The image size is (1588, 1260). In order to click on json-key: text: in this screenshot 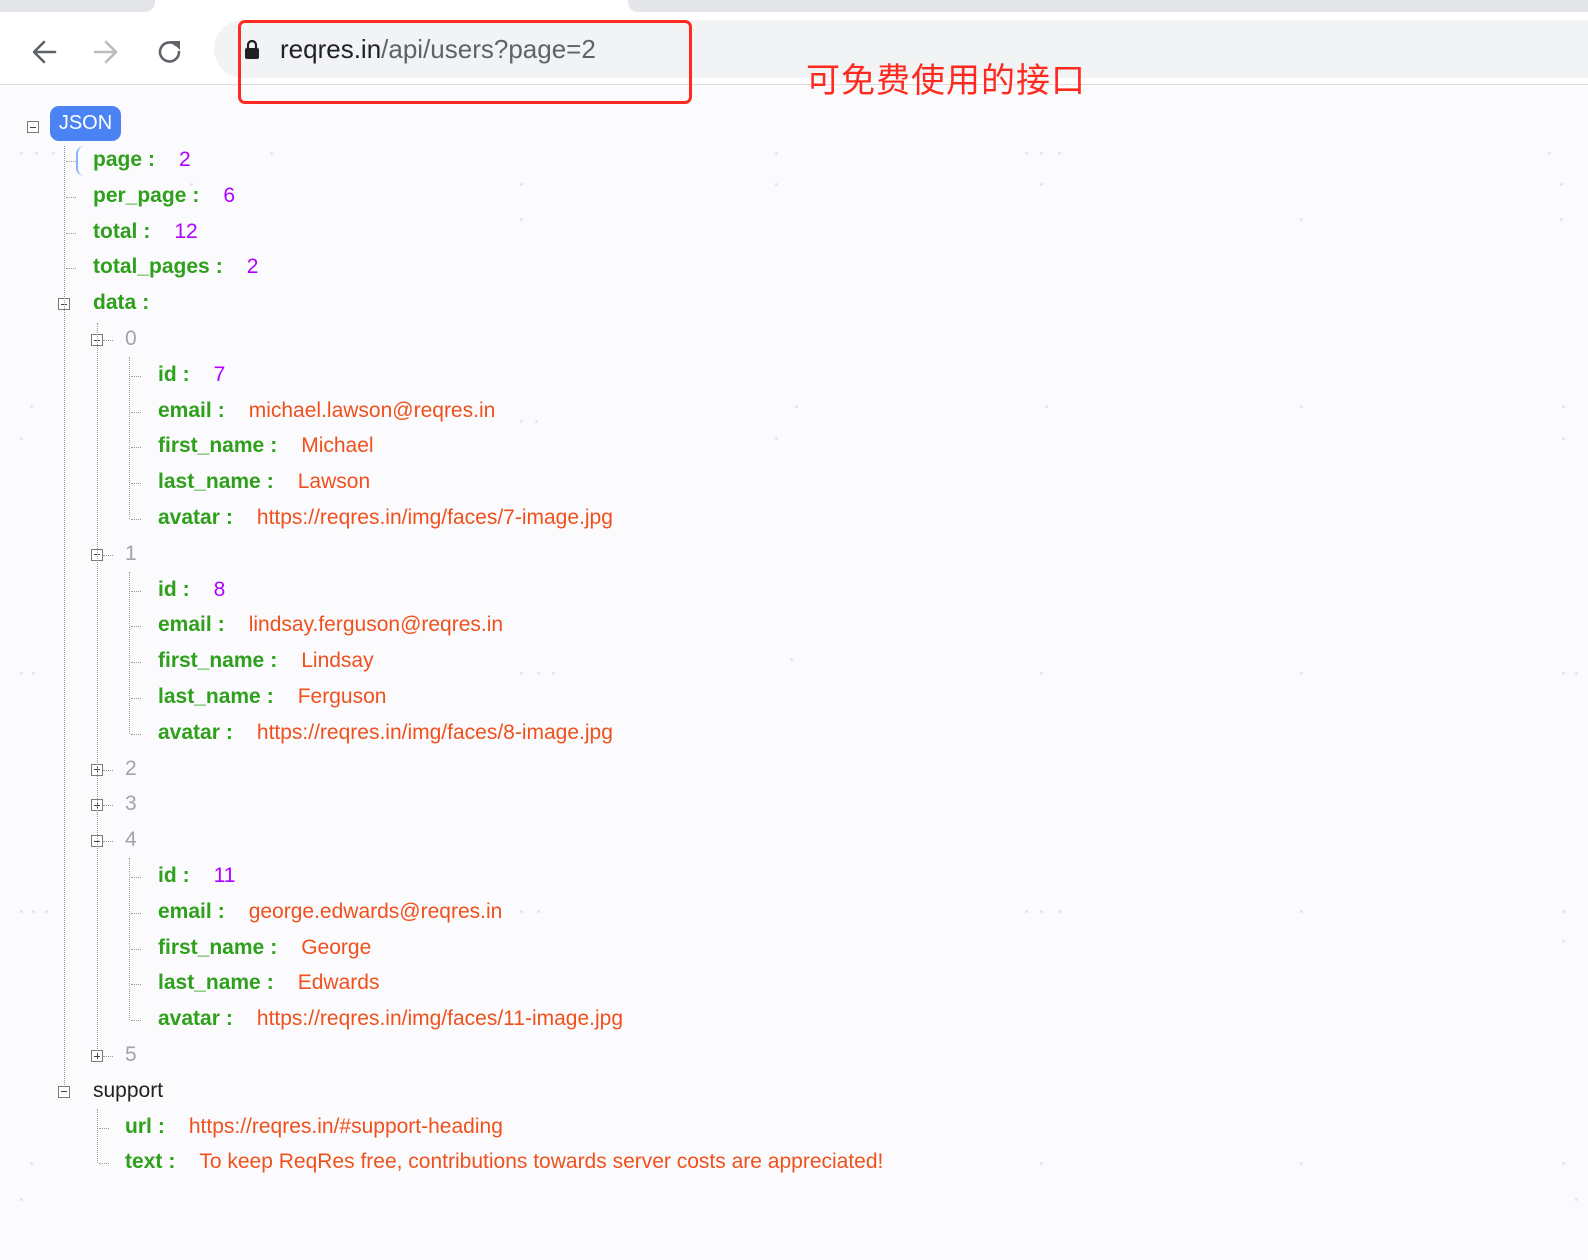, I will do `click(150, 1161)`.